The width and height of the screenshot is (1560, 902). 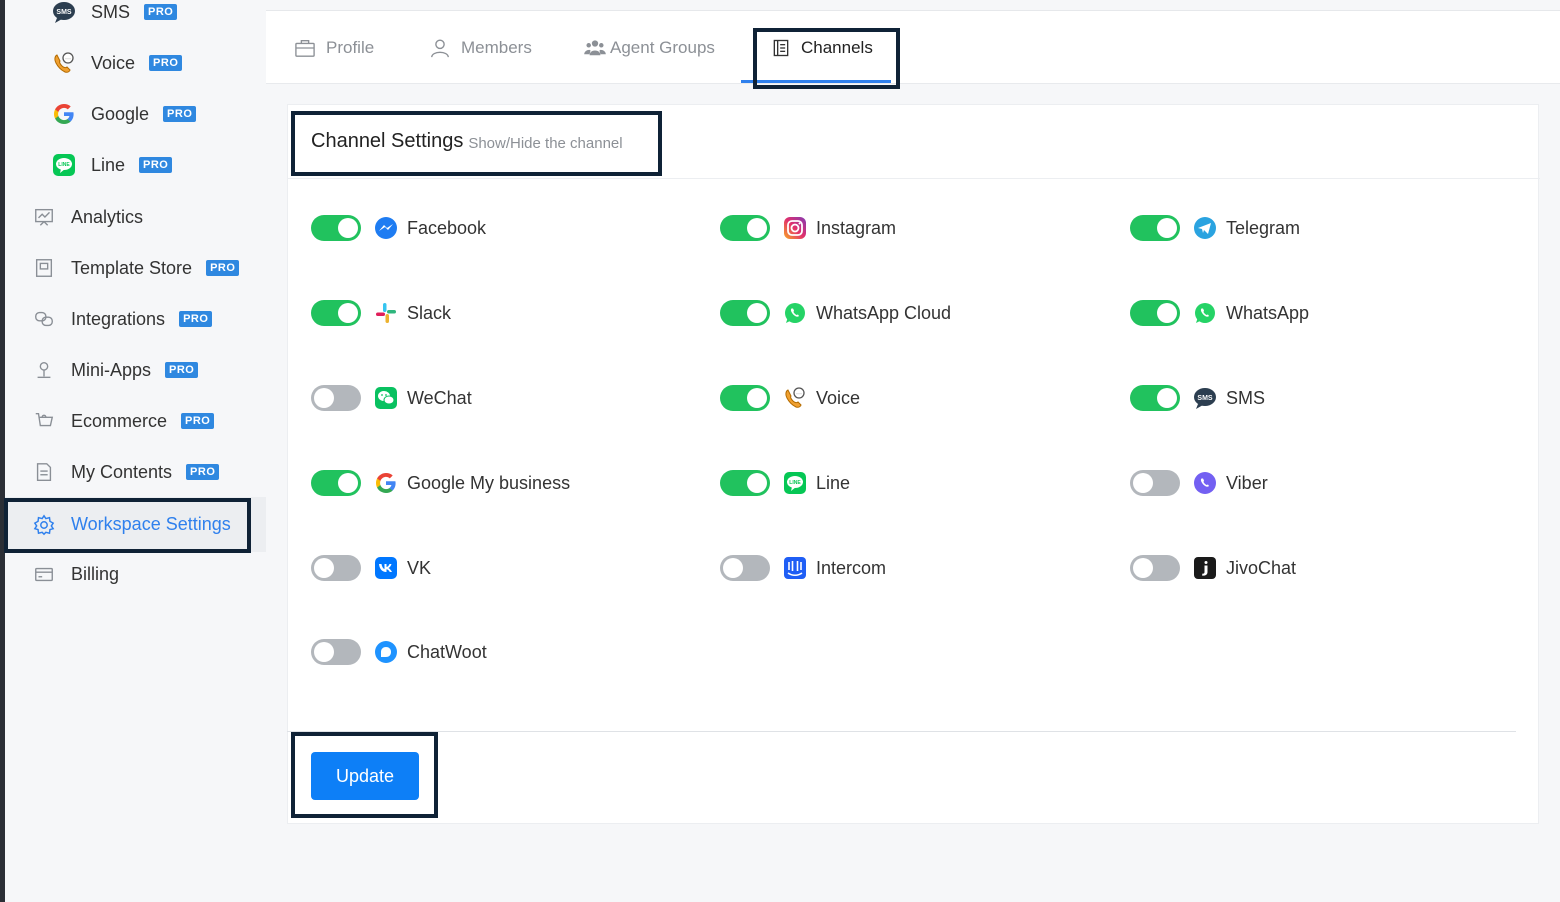 I want to click on sidebar-item-my-contents: My Contents PRO, so click(x=135, y=472).